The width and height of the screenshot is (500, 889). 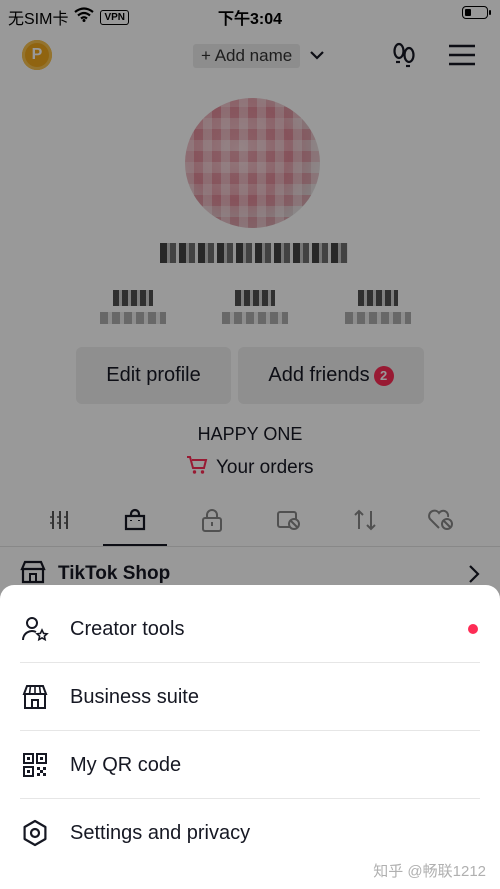 I want to click on notification-dot, so click(x=473, y=629).